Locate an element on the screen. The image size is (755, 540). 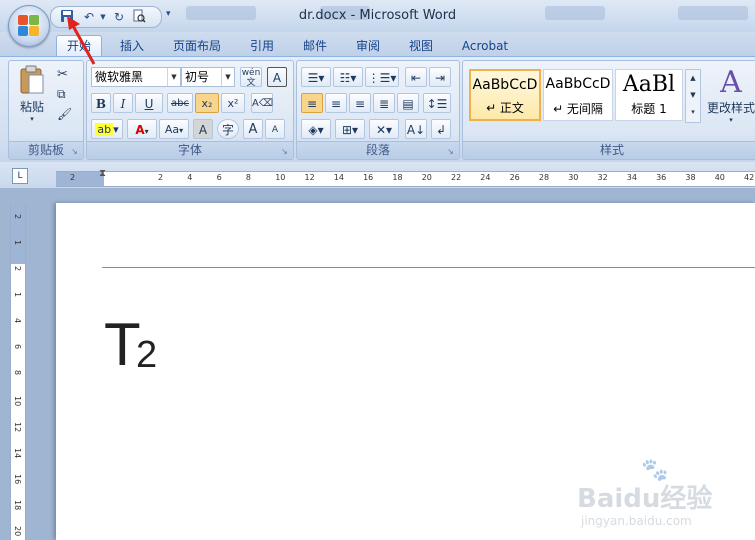
line-spacing-button: ↕☰ is located at coordinates (437, 103).